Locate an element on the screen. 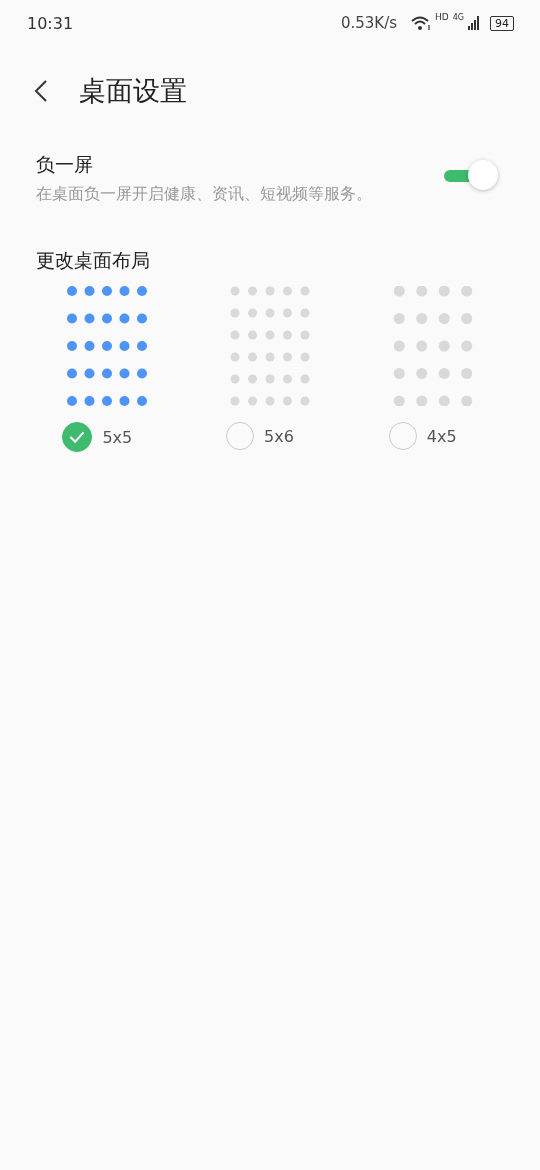 The height and width of the screenshot is (1170, 540). layout-label: 4x5 is located at coordinates (441, 436).